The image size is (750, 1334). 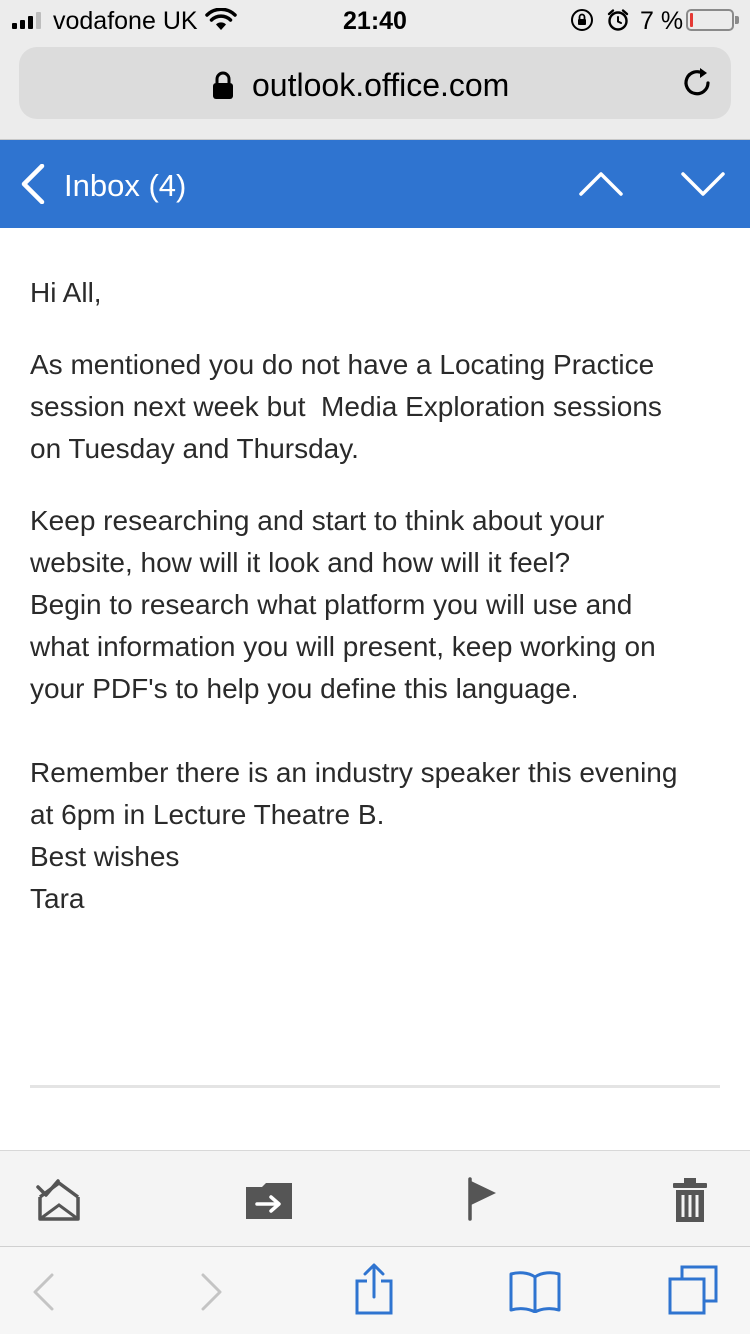 I want to click on mail-action-toolbar, so click(x=375, y=1198).